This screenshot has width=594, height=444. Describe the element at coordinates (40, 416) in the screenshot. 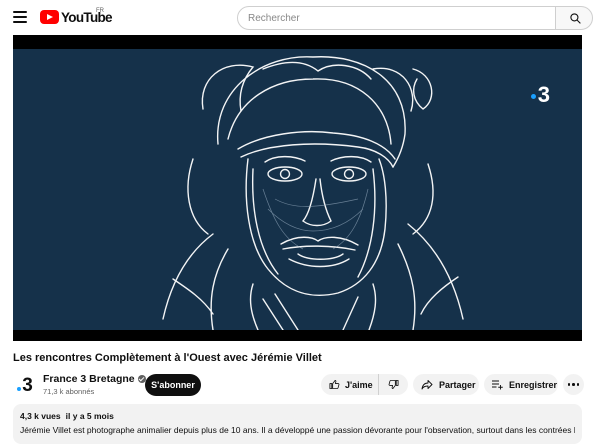

I see `view-count: 4,3 k vues` at that location.